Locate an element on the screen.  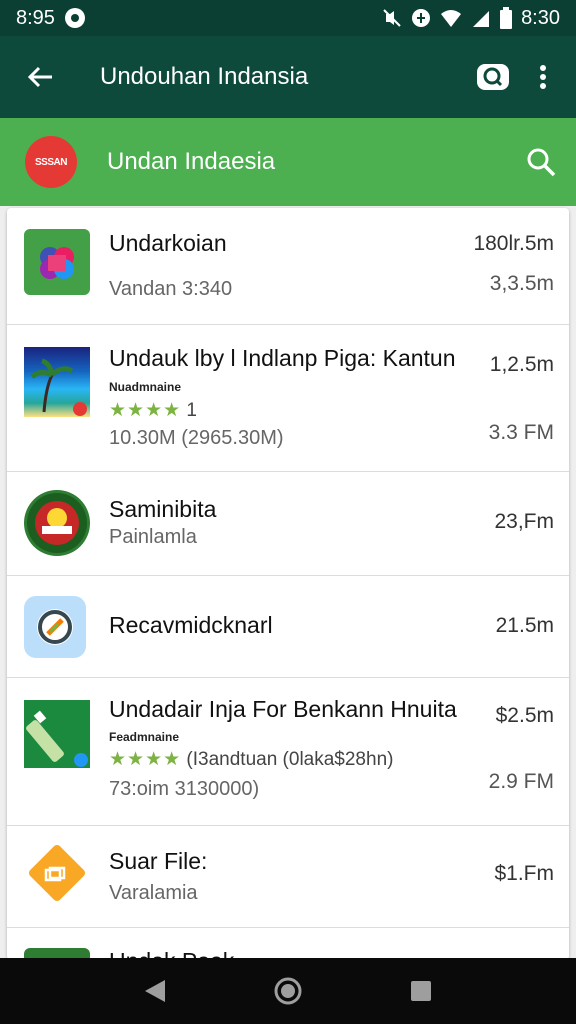
item-rating: ★★★★ (I3andtuan (0laka$28hn) is located at coordinates (251, 759).